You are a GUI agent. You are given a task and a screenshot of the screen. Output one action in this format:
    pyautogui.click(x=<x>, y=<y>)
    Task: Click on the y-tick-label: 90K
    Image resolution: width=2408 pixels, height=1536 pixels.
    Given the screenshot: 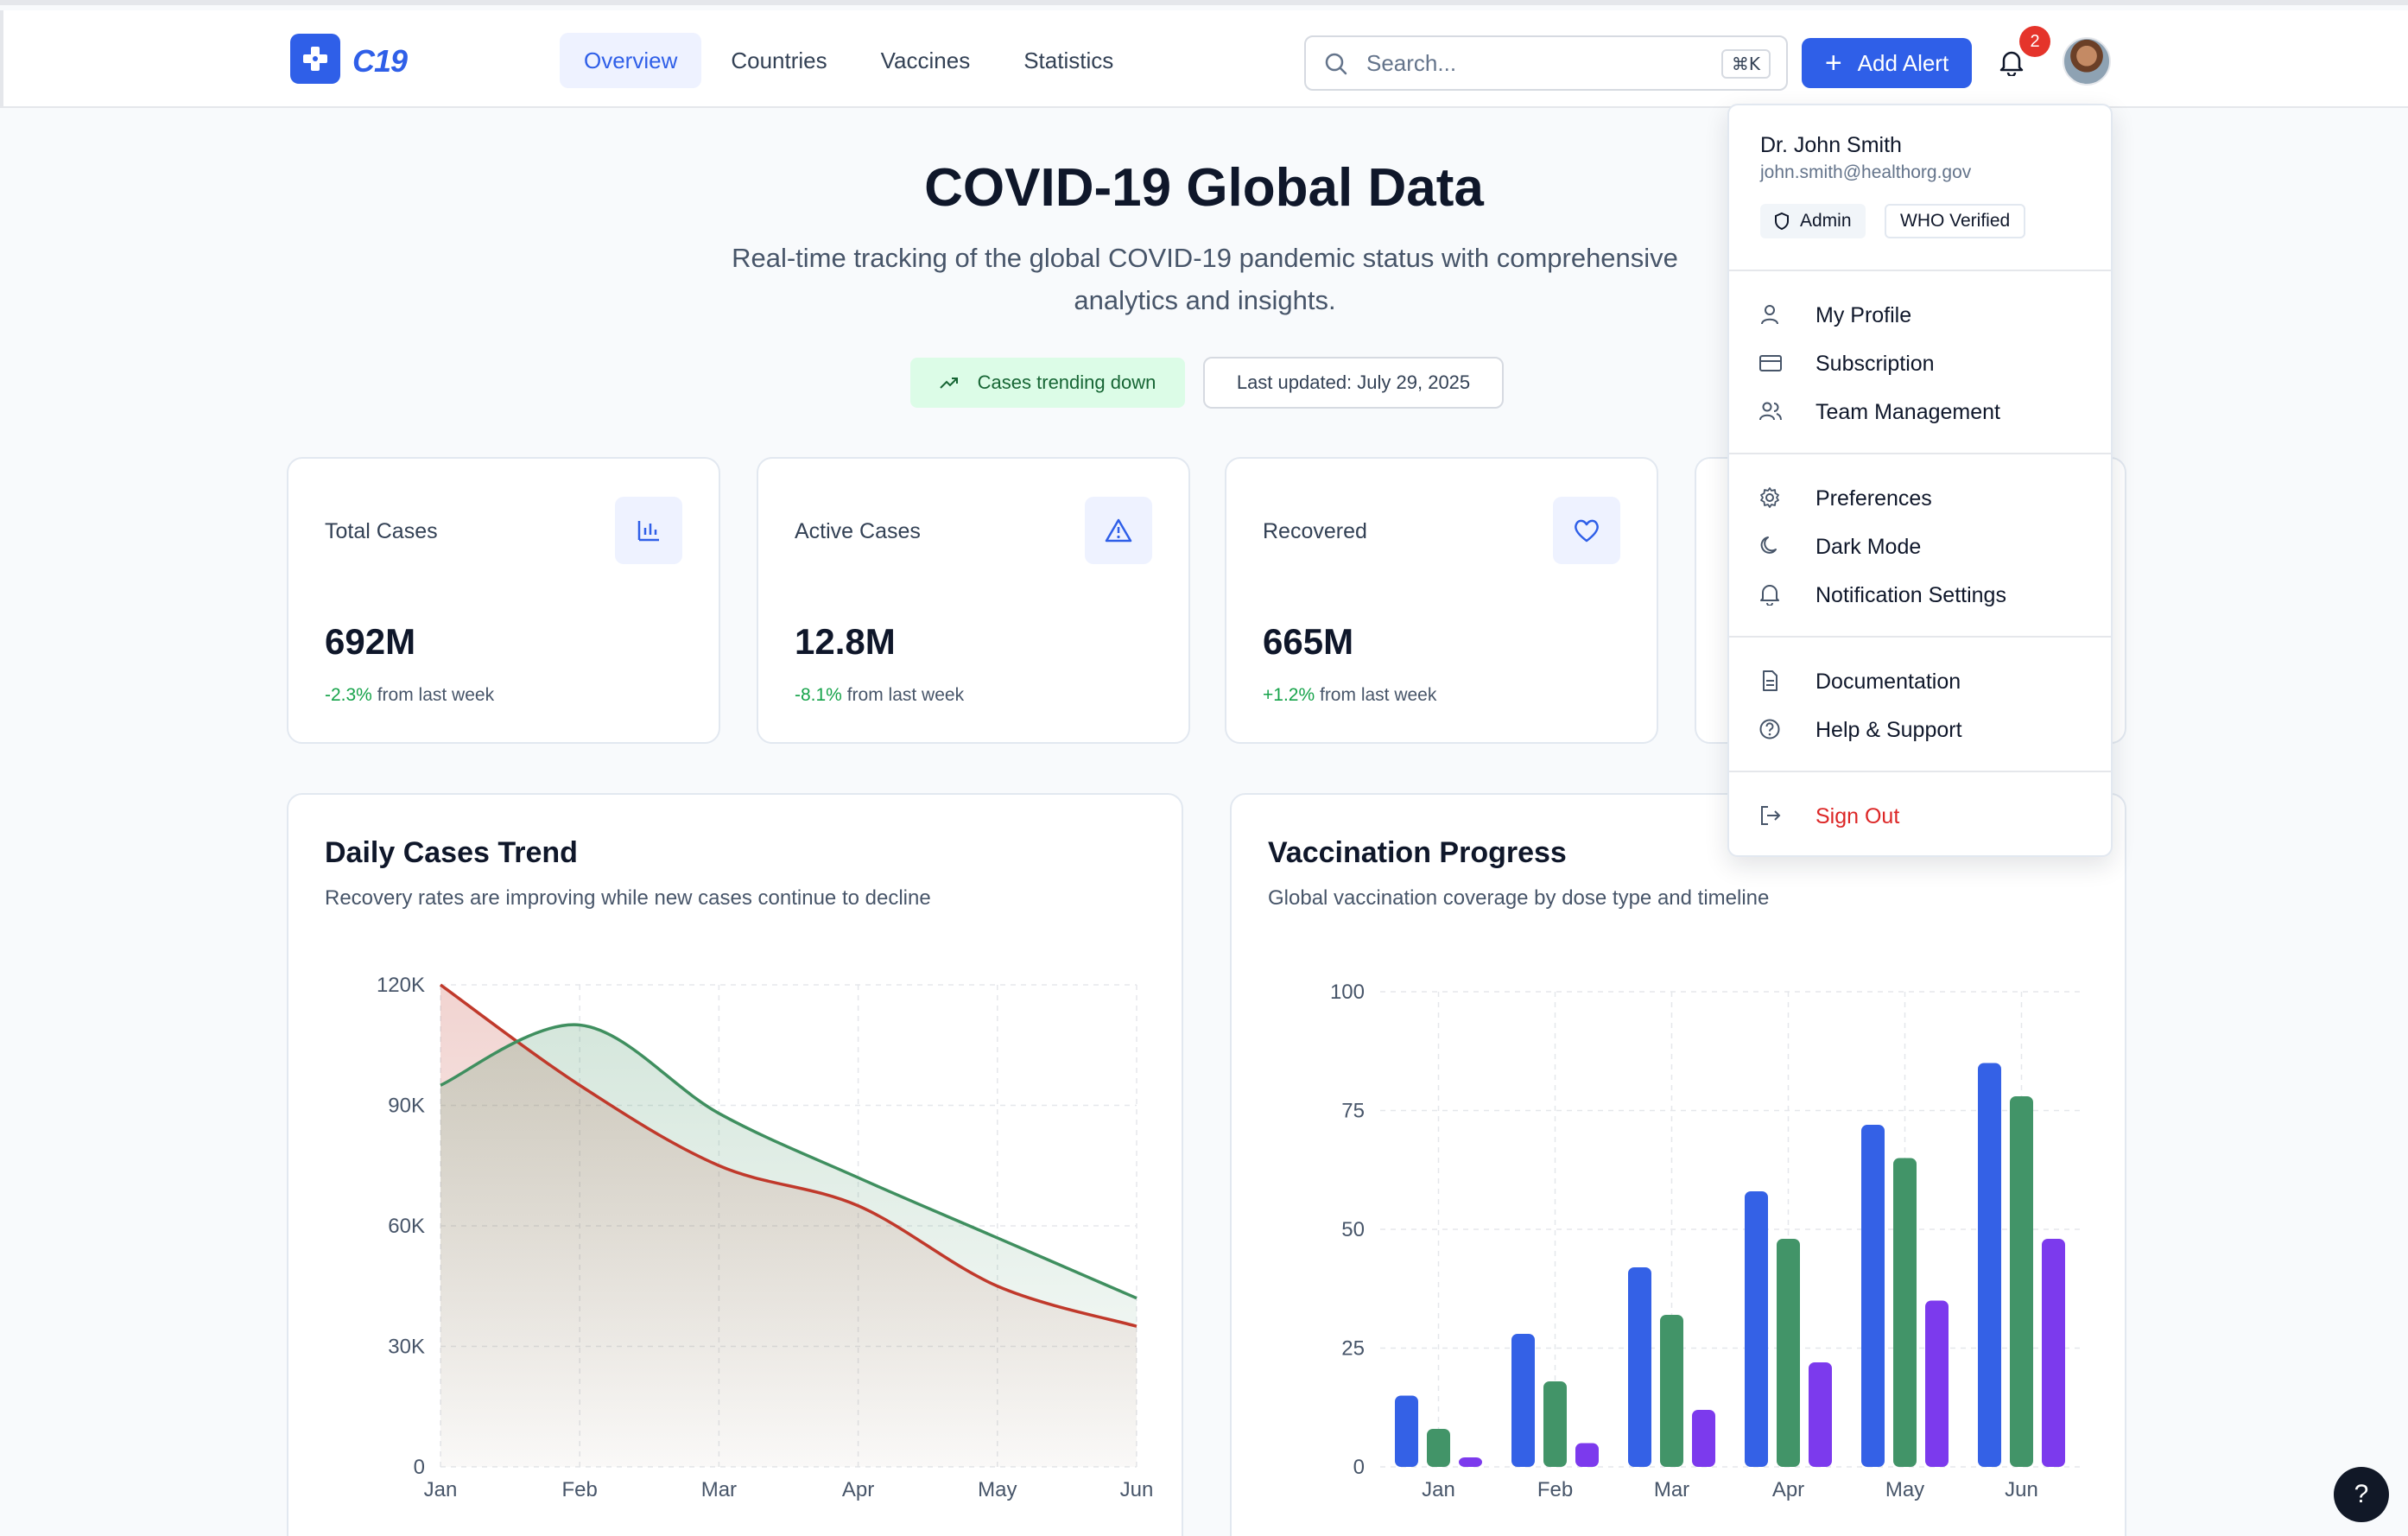 What is the action you would take?
    pyautogui.click(x=406, y=1106)
    